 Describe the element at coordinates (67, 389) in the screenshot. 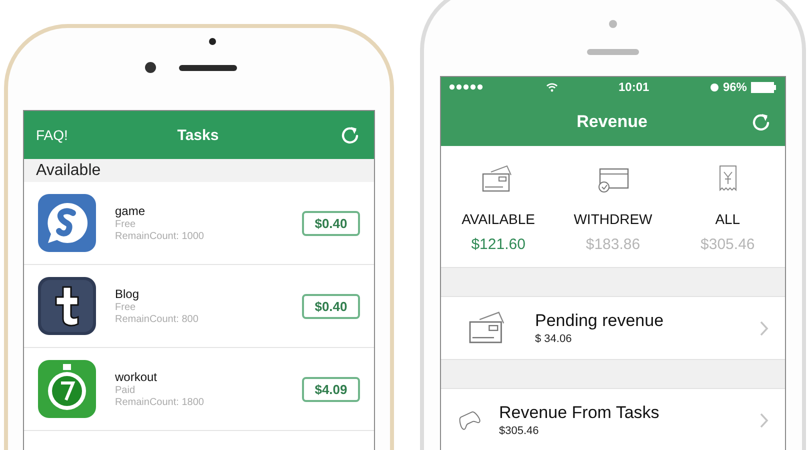

I see `stopwatch-app-icon` at that location.